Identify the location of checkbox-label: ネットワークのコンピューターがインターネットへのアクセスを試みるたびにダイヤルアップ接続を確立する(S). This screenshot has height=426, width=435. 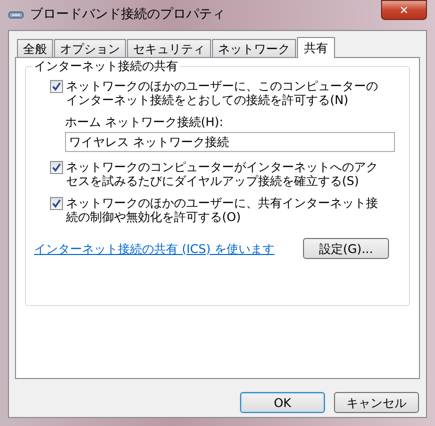
(222, 174).